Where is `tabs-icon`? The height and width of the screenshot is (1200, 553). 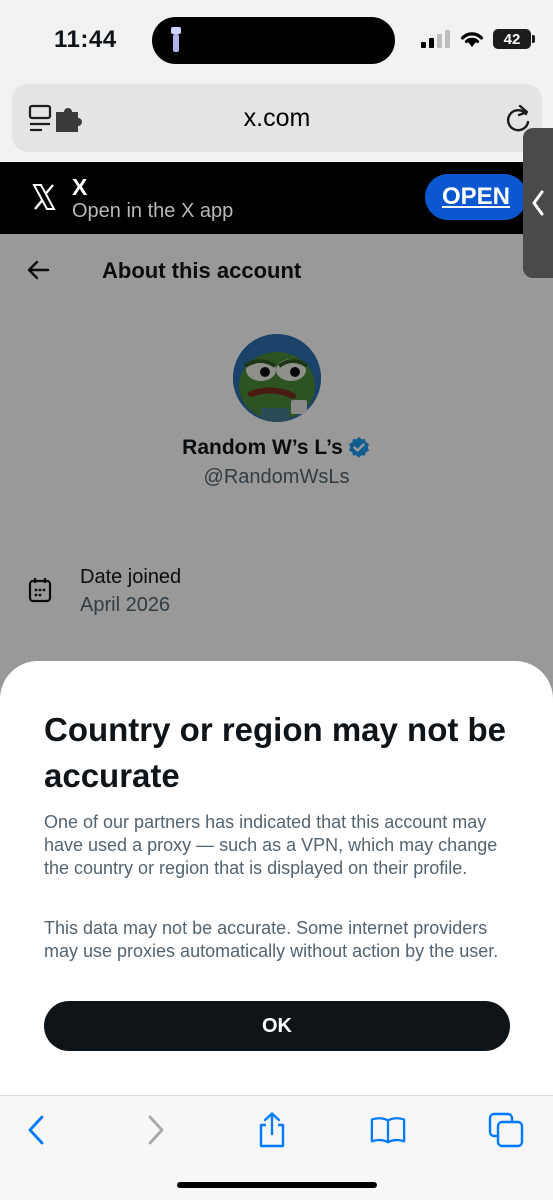
tabs-icon is located at coordinates (506, 1130).